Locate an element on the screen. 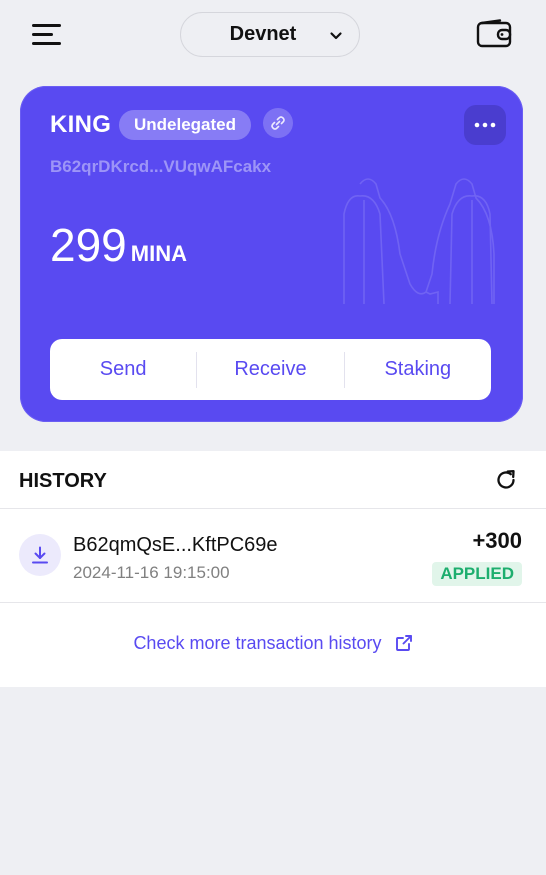  delegation-status-badge: Undelegated is located at coordinates (185, 125).